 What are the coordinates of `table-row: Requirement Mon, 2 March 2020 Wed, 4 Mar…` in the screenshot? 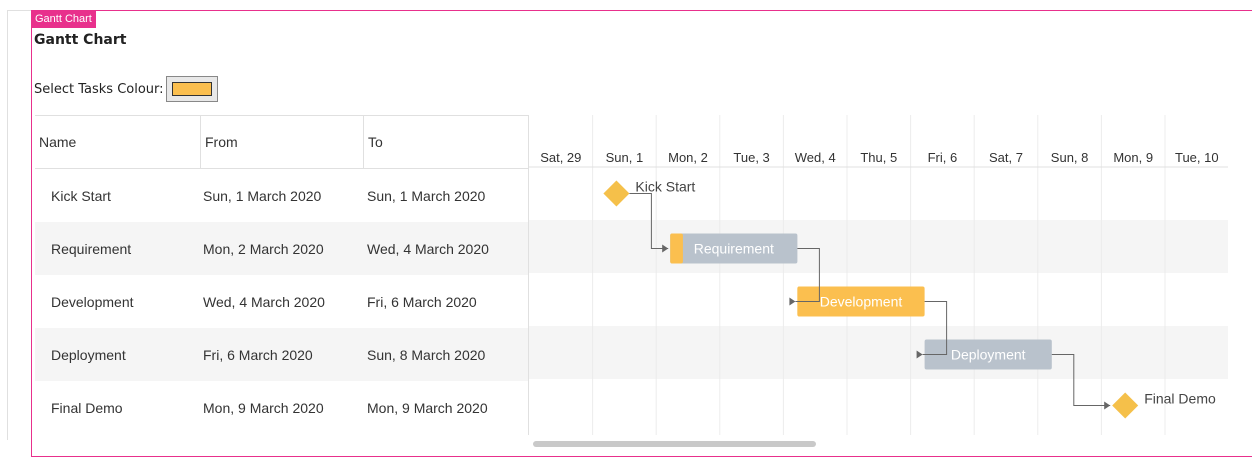 It's located at (281, 248).